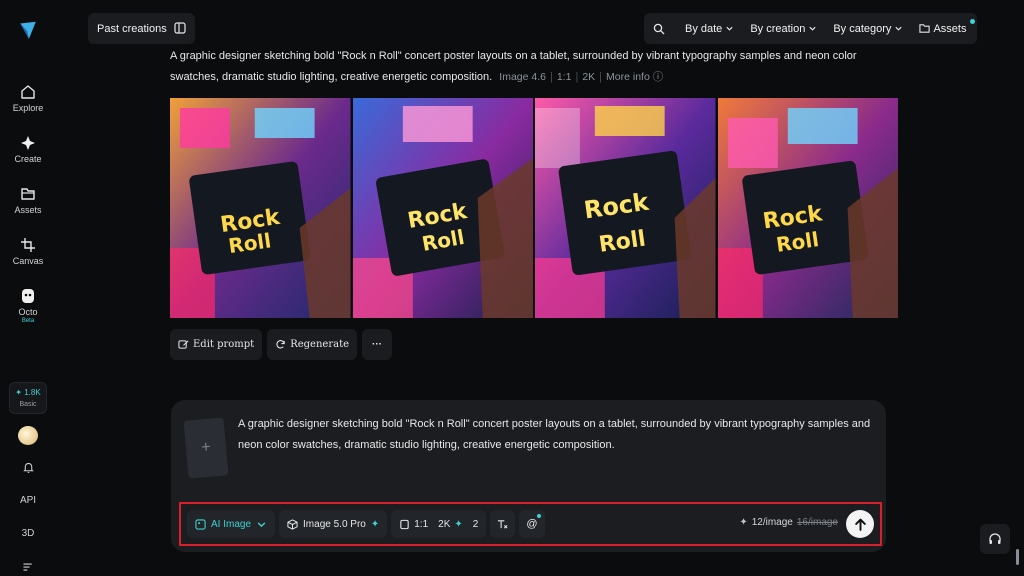 The image size is (1024, 576). What do you see at coordinates (1017, 557) in the screenshot?
I see `scrollbar` at bounding box center [1017, 557].